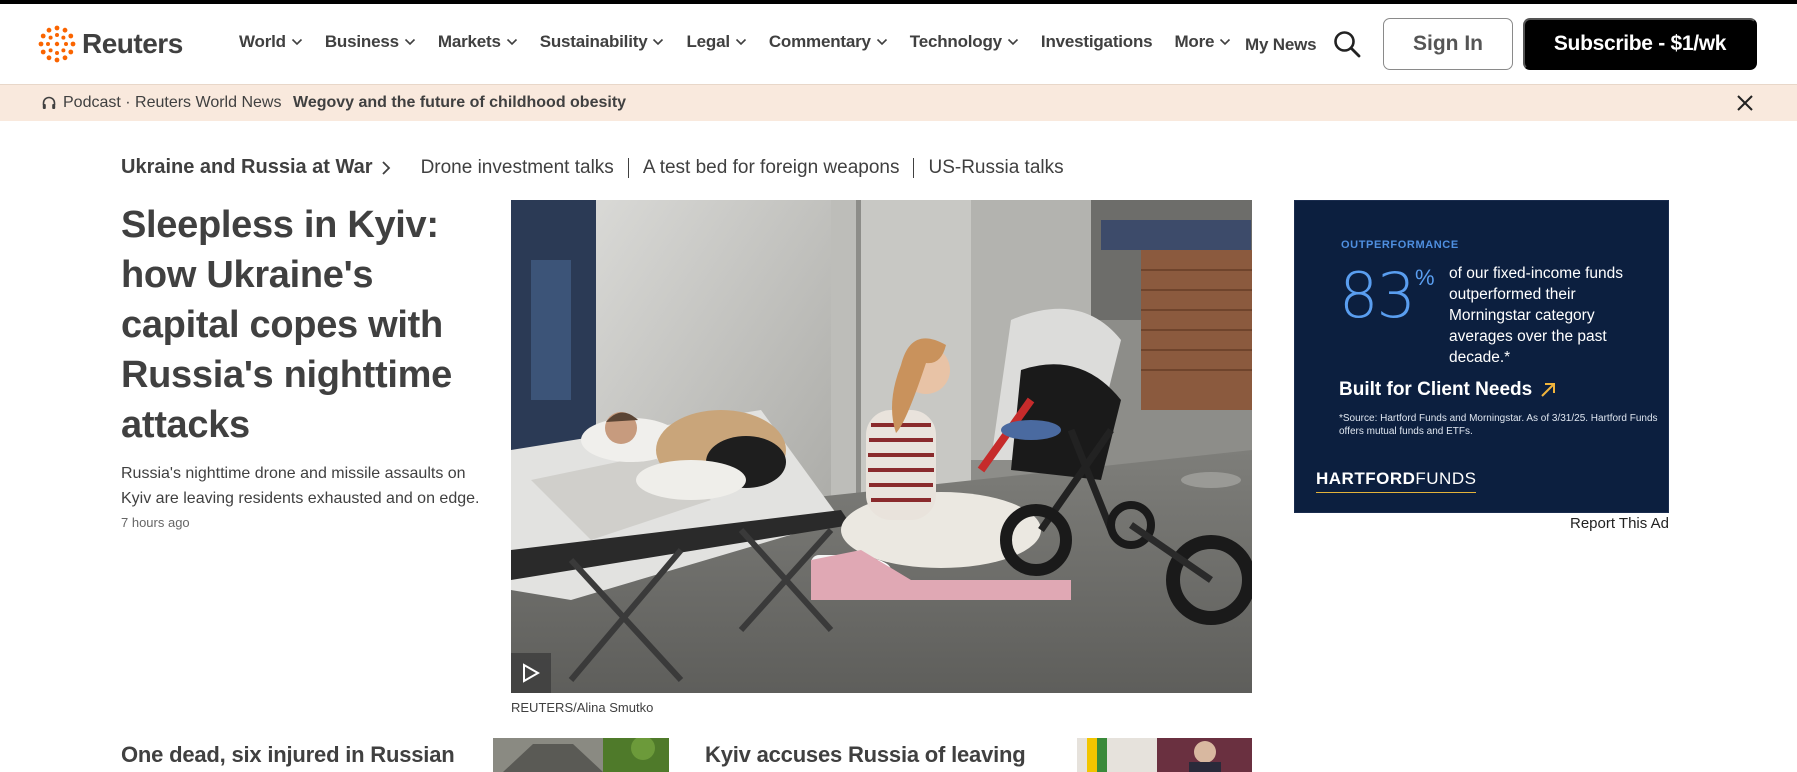 The width and height of the screenshot is (1797, 772). Describe the element at coordinates (385, 167) in the screenshot. I see `chevron-right-icon` at that location.